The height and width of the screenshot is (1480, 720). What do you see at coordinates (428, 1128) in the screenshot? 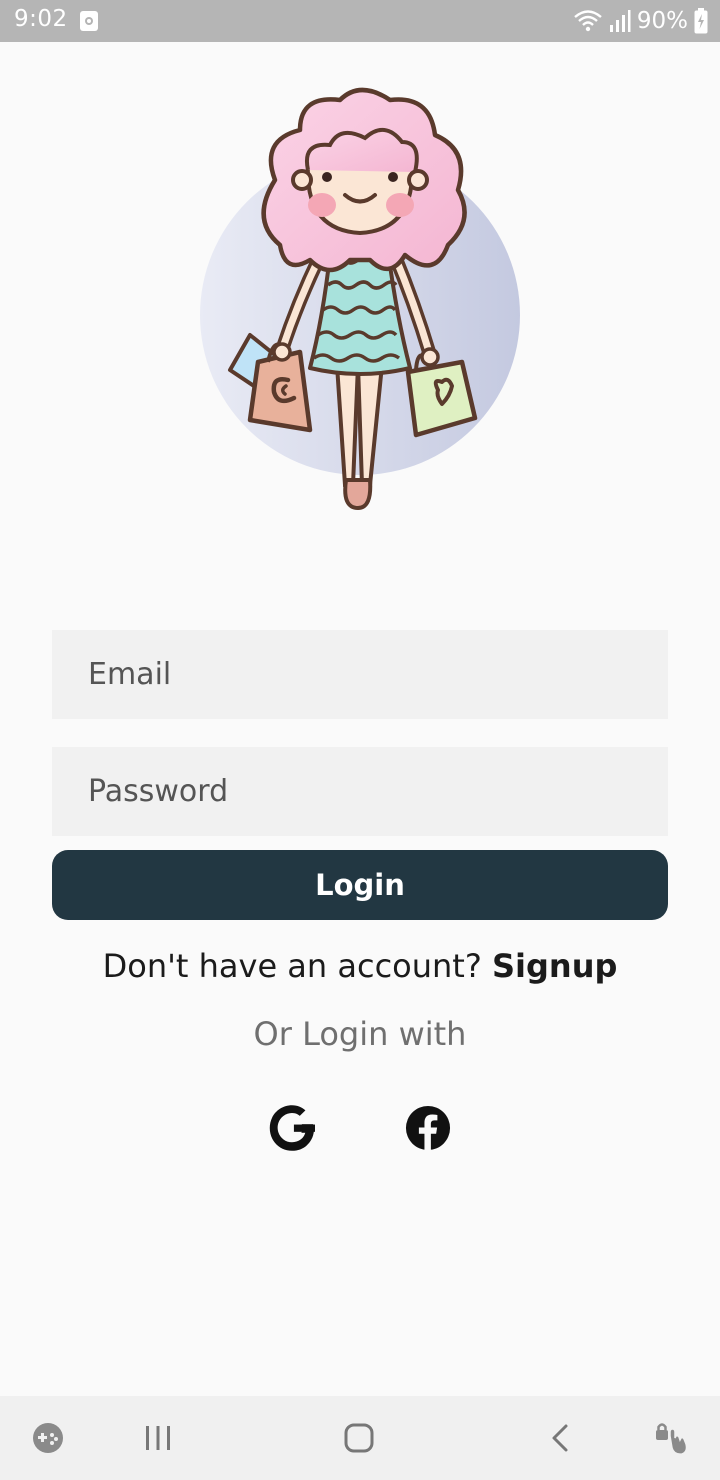
I see `facebook-icon` at bounding box center [428, 1128].